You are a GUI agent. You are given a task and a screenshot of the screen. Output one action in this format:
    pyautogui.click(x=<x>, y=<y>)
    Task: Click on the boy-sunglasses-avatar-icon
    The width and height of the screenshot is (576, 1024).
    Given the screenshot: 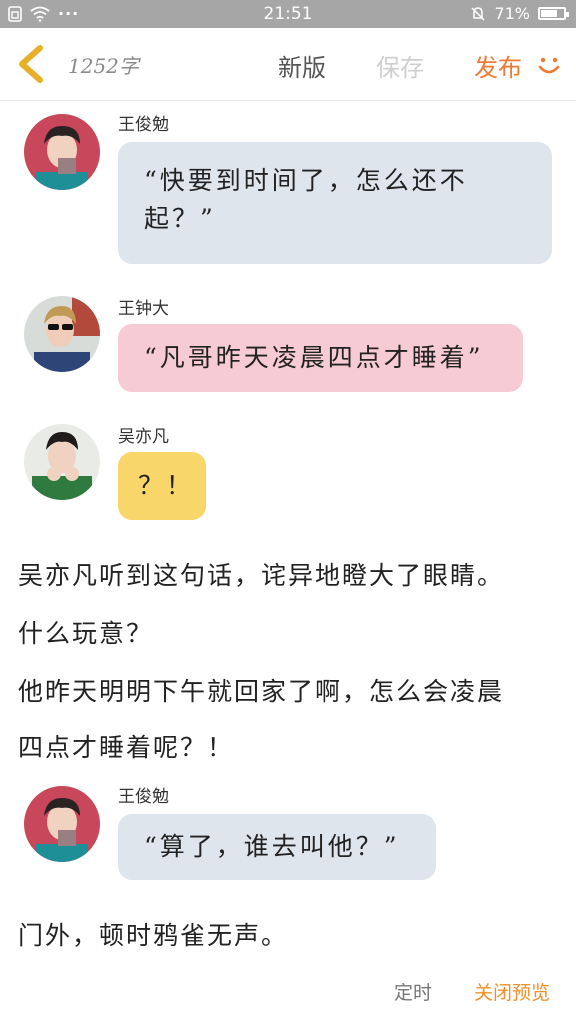 What is the action you would take?
    pyautogui.click(x=62, y=334)
    